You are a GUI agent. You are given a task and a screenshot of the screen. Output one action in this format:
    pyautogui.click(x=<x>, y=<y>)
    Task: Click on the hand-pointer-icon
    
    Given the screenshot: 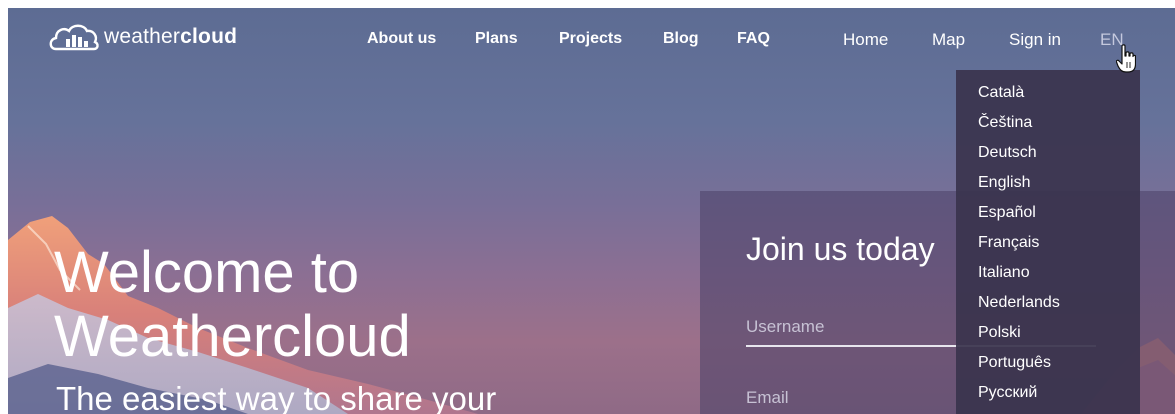 What is the action you would take?
    pyautogui.click(x=1126, y=58)
    